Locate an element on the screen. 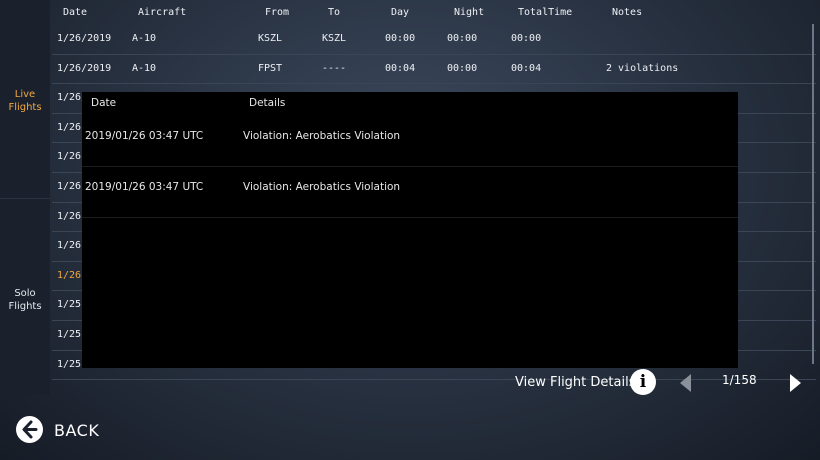 This screenshot has height=460, width=820. tab-live-flights: Live Flights is located at coordinates (25, 101).